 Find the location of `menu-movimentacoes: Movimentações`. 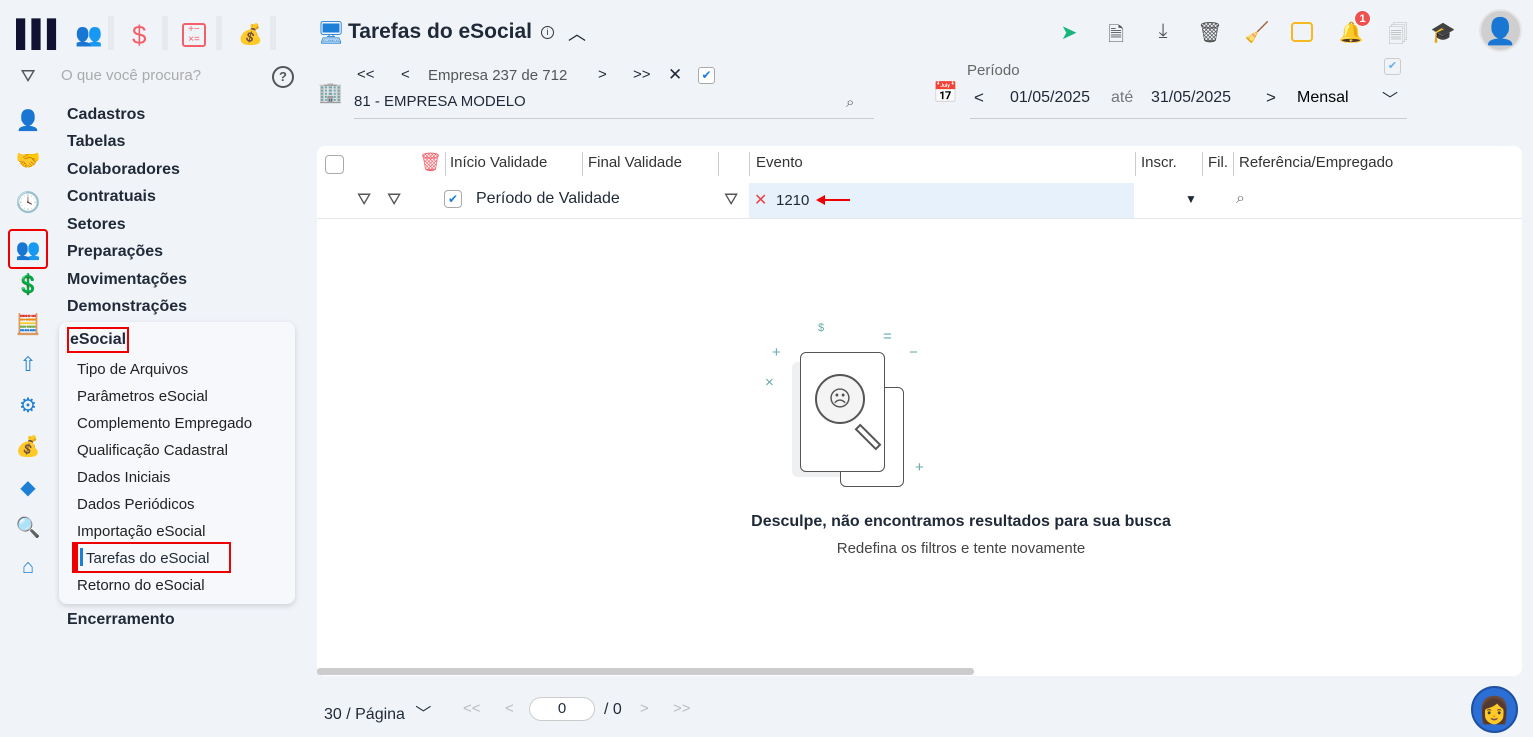

menu-movimentacoes: Movimentações is located at coordinates (127, 280).